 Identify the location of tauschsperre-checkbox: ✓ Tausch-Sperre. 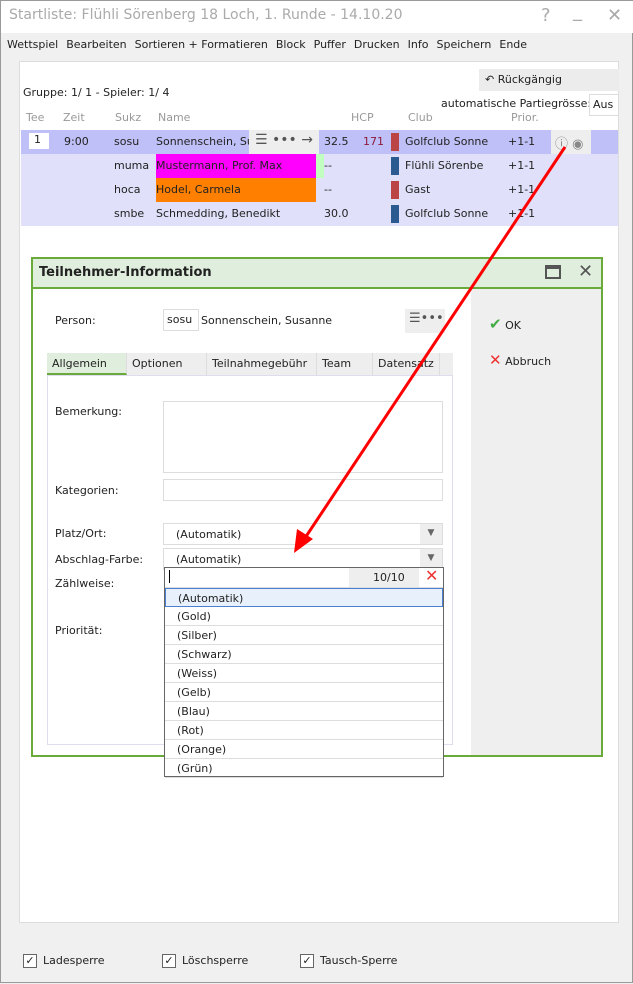
(349, 961).